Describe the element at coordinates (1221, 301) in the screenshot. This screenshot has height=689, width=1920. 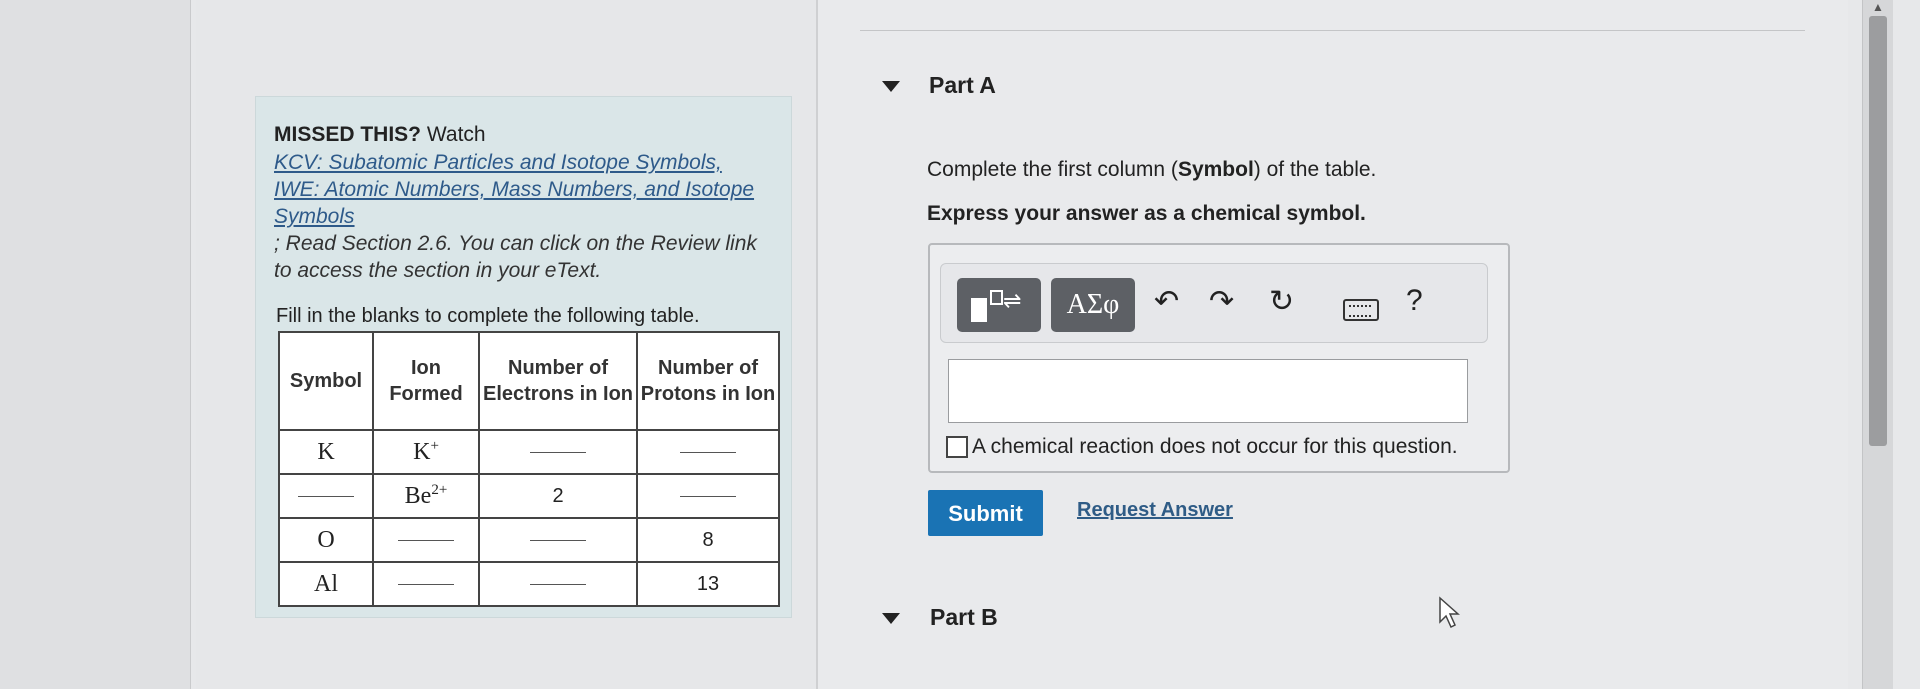
I see `redo-icon: ↷` at that location.